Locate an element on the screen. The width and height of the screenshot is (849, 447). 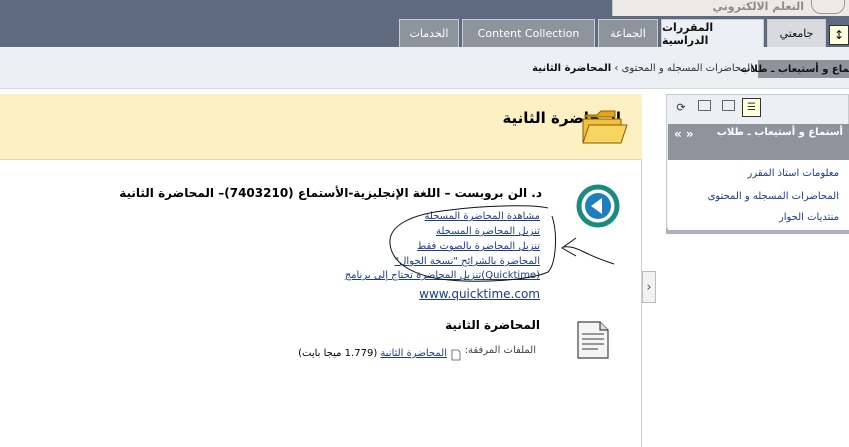
course-menu-title: أستماع و أستيعاب ـ طلاب is located at coordinates (779, 132).